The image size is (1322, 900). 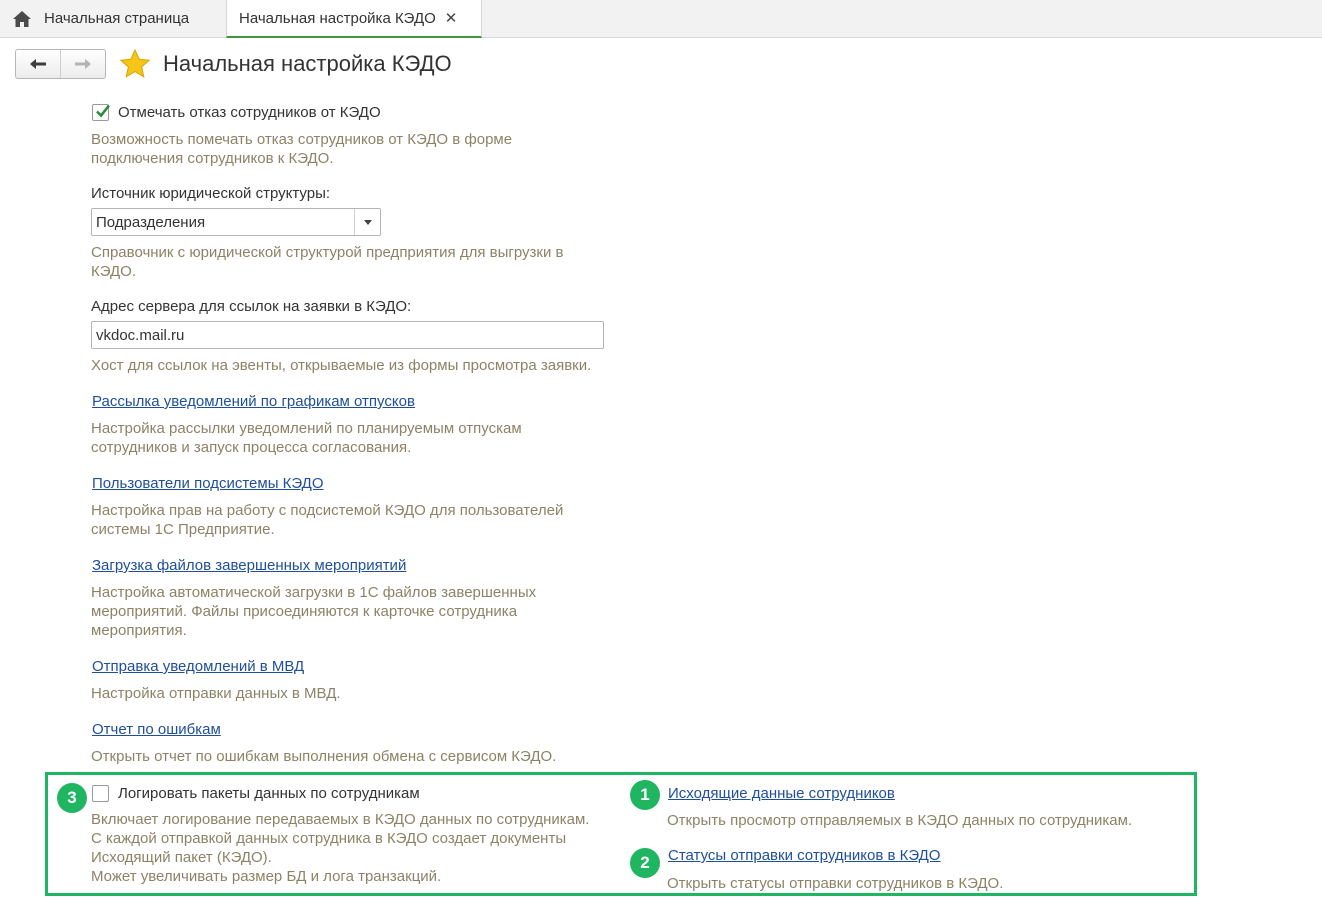 What do you see at coordinates (347, 335) in the screenshot?
I see `server-address-input` at bounding box center [347, 335].